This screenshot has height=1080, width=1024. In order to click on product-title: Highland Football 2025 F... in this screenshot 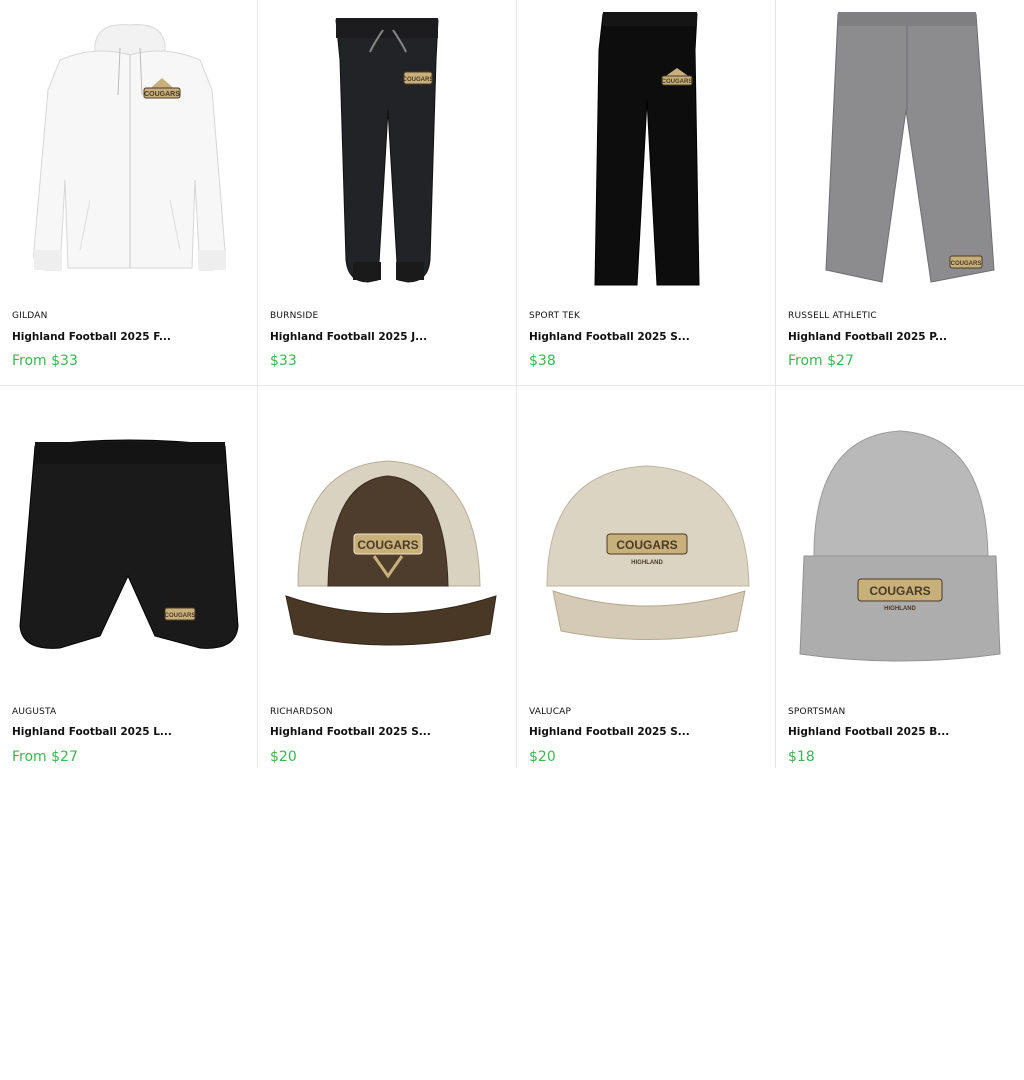, I will do `click(91, 337)`.